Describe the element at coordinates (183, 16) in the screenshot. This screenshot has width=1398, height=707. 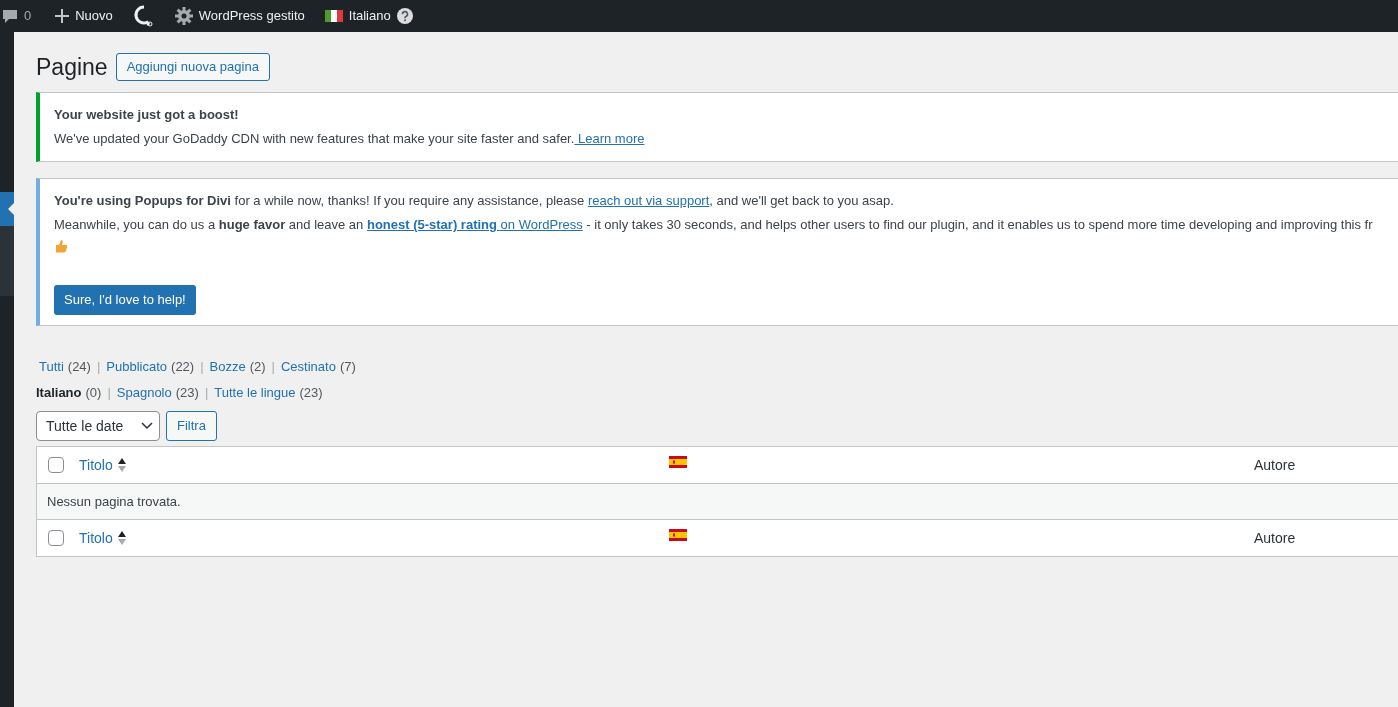
I see `gear-icon` at that location.